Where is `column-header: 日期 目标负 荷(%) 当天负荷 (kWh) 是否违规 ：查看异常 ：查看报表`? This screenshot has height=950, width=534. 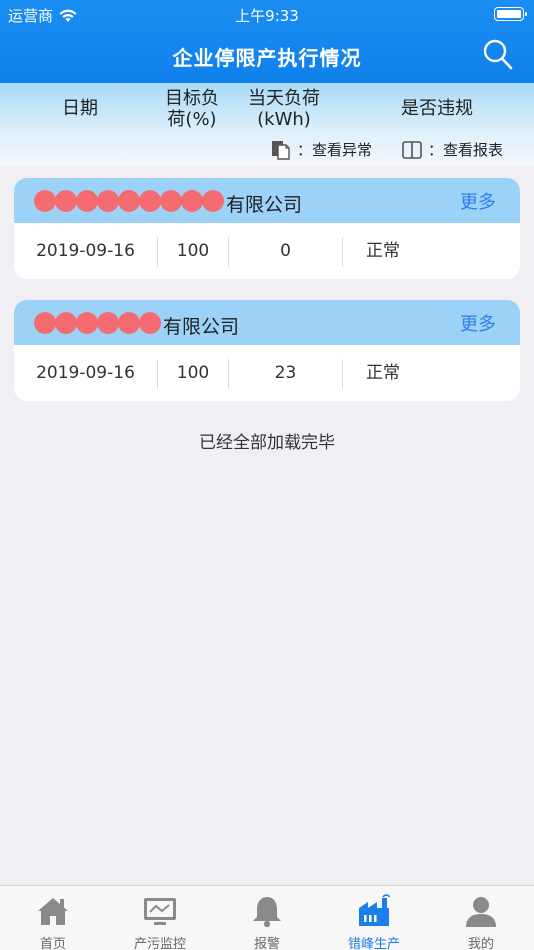
column-header: 日期 目标负 荷(%) 当天负荷 (kWh) 是否违规 ：查看异常 ：查看报表 is located at coordinates (267, 124).